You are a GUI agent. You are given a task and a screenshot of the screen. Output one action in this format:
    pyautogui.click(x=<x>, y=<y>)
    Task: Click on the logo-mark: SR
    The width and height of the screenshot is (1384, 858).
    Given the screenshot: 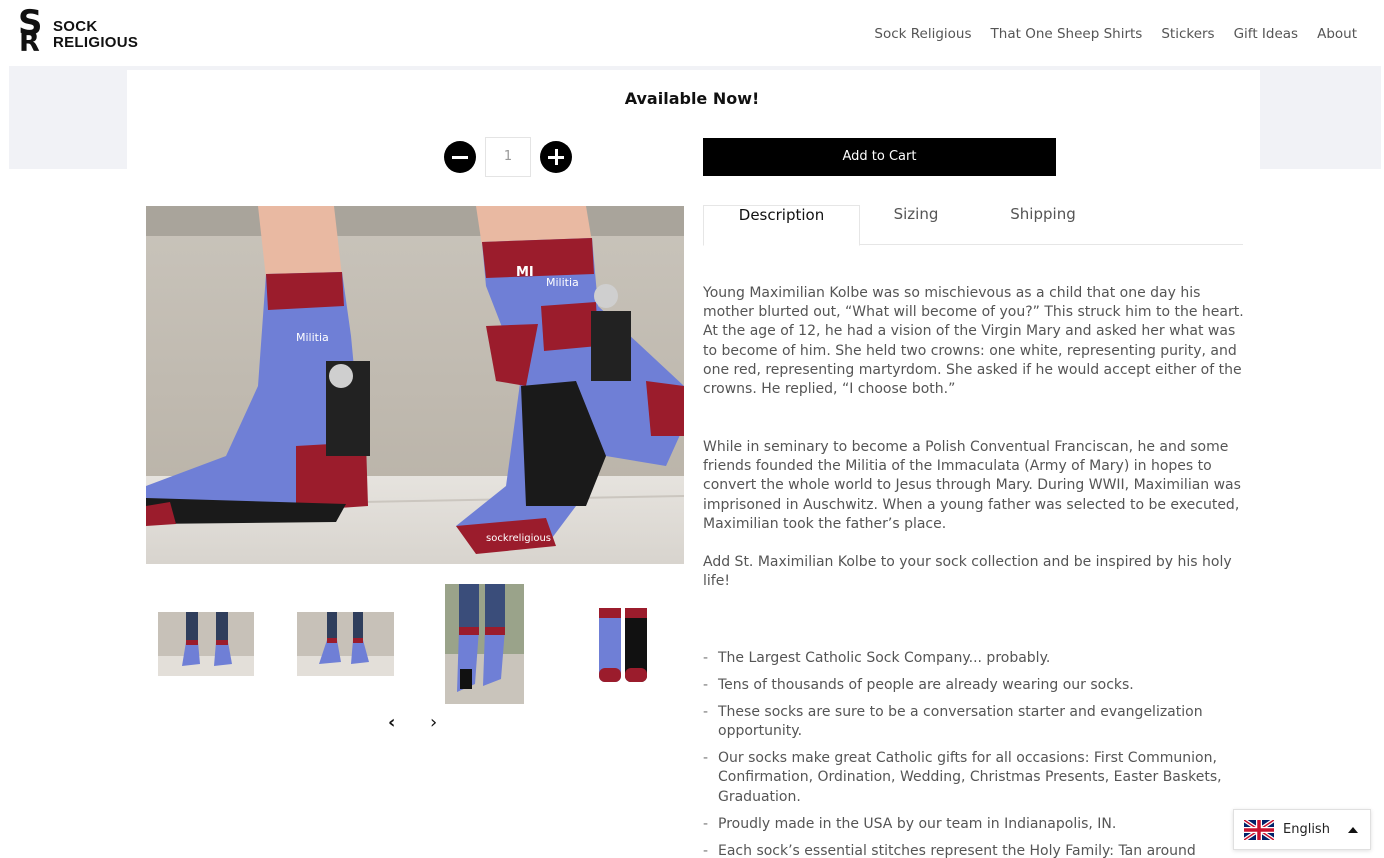 What is the action you would take?
    pyautogui.click(x=30, y=30)
    